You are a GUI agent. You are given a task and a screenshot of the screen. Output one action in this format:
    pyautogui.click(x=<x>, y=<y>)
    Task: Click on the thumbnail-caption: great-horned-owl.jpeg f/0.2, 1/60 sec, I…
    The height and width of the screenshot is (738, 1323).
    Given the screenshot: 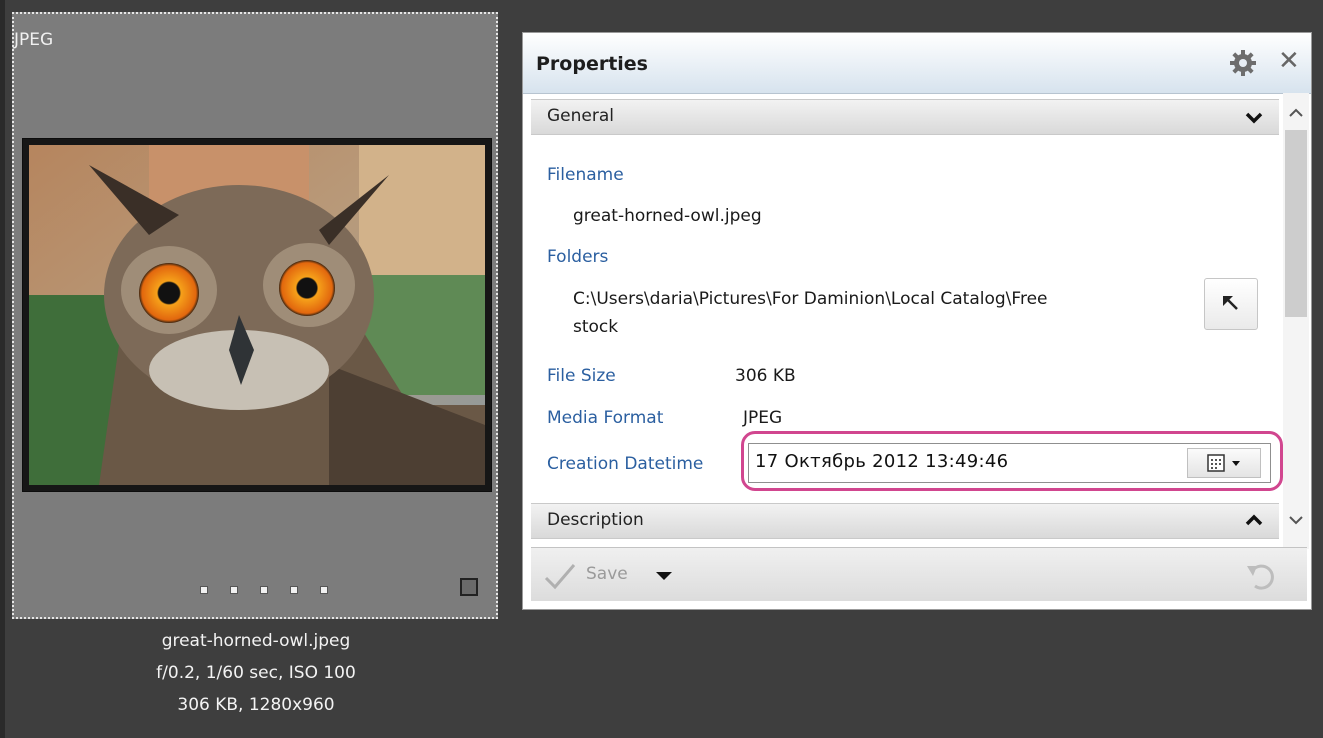 What is the action you would take?
    pyautogui.click(x=256, y=673)
    